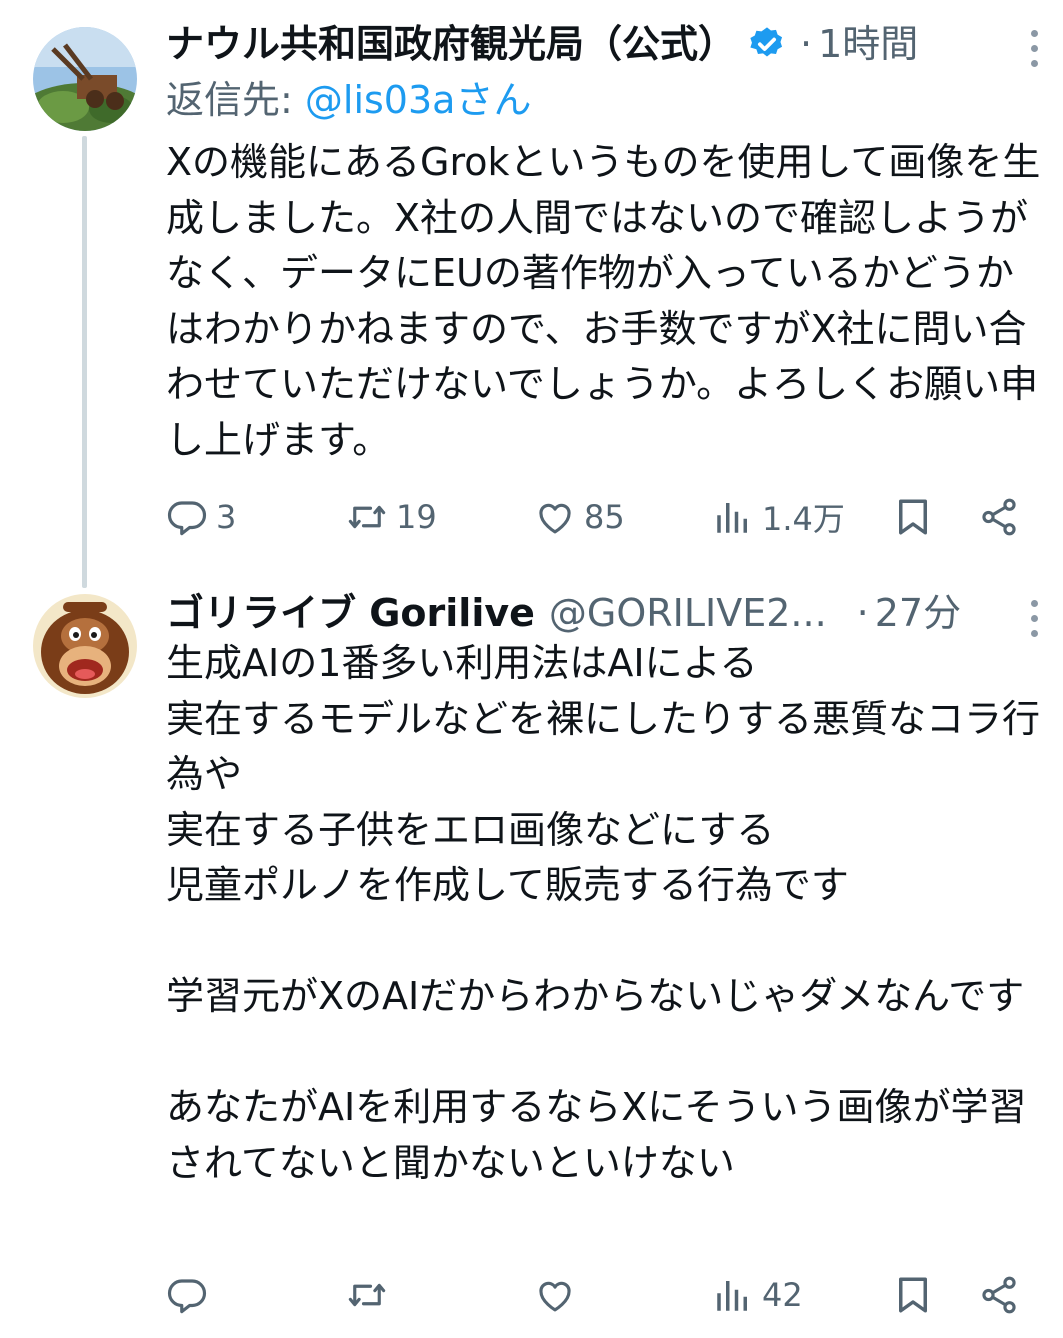 The height and width of the screenshot is (1338, 1063). Describe the element at coordinates (868, 44) in the screenshot. I see `timestamp: 1時間` at that location.